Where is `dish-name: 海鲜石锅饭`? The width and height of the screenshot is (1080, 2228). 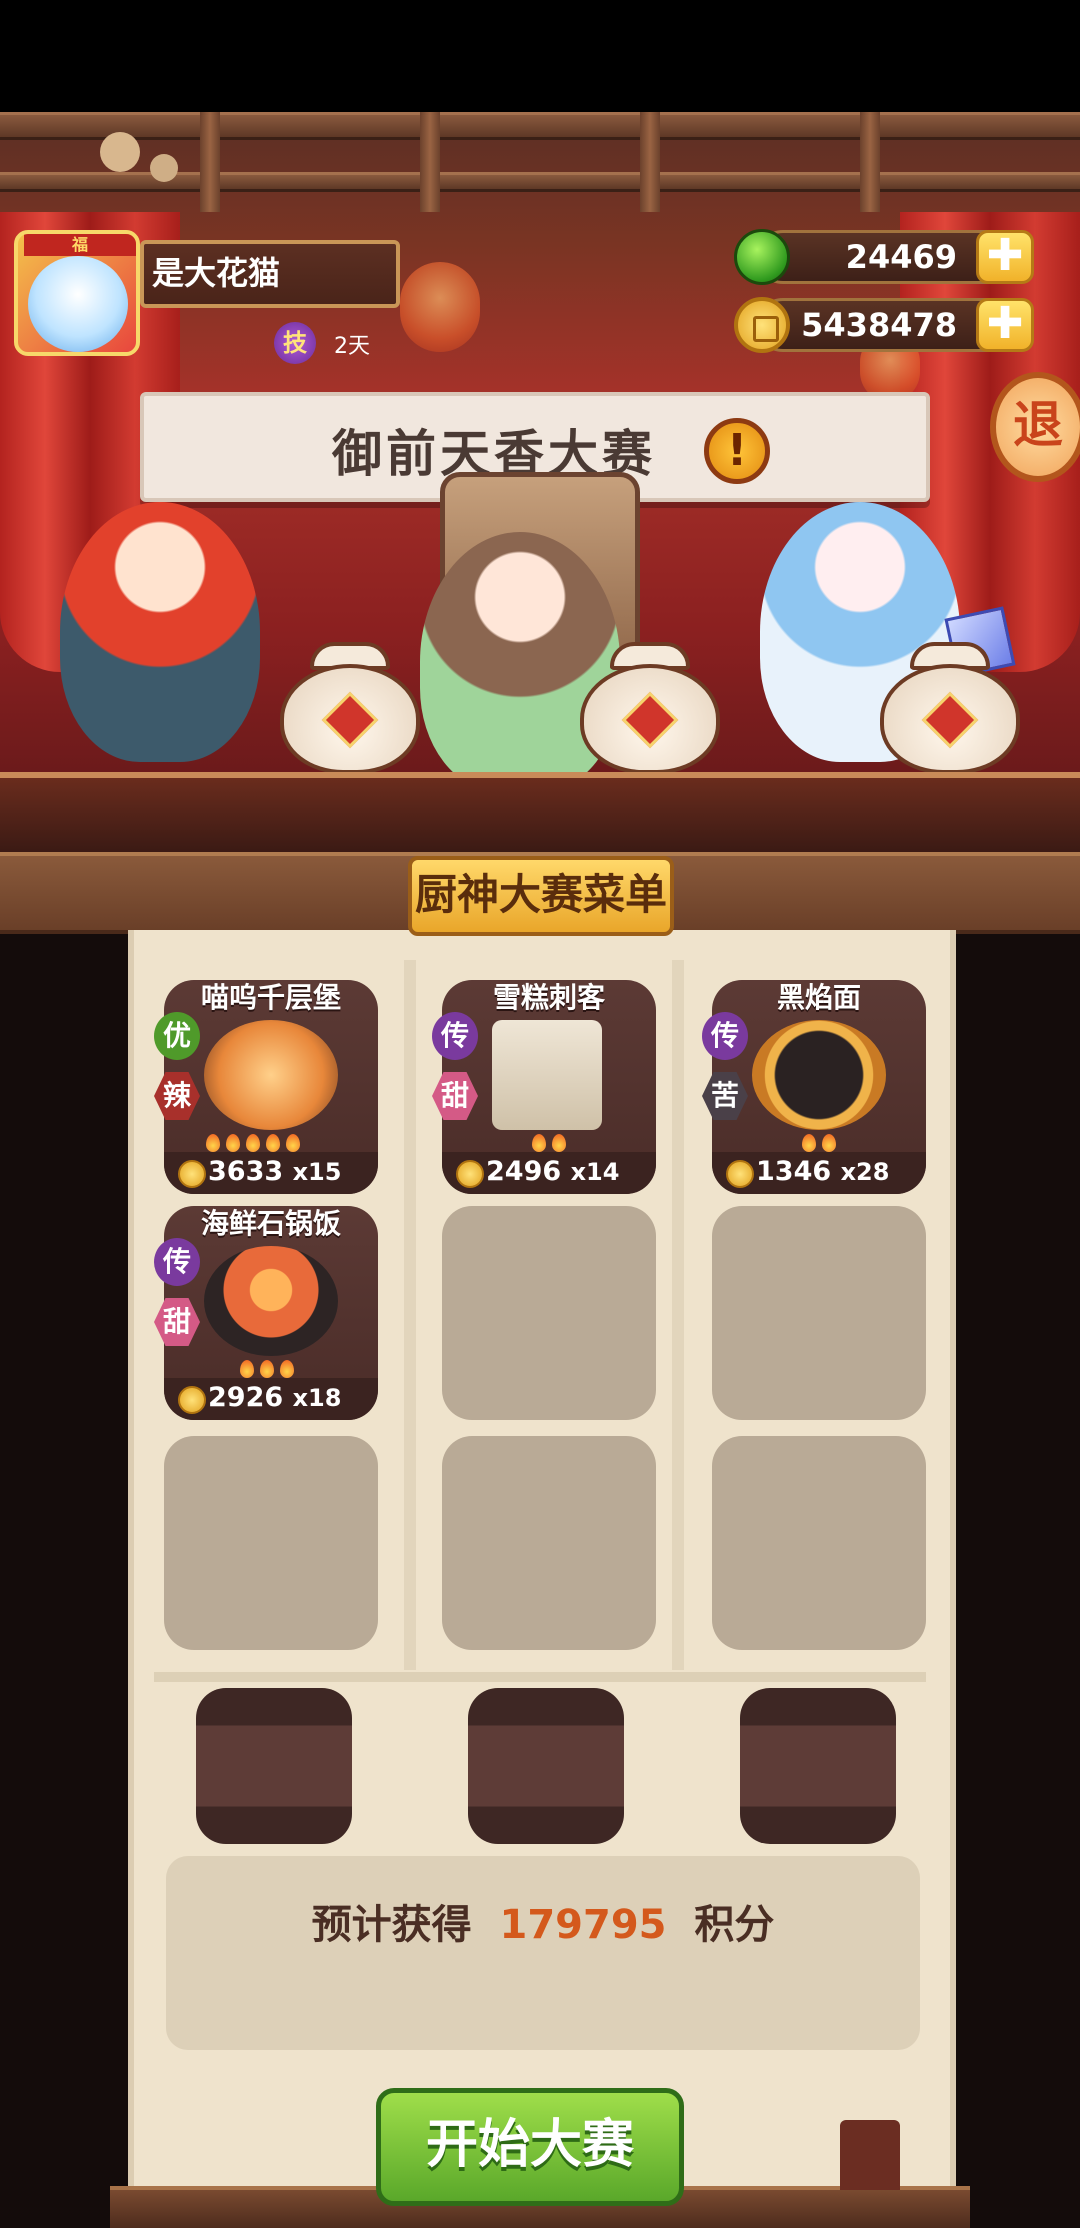
dish-name: 海鲜石锅饭 is located at coordinates (270, 1223).